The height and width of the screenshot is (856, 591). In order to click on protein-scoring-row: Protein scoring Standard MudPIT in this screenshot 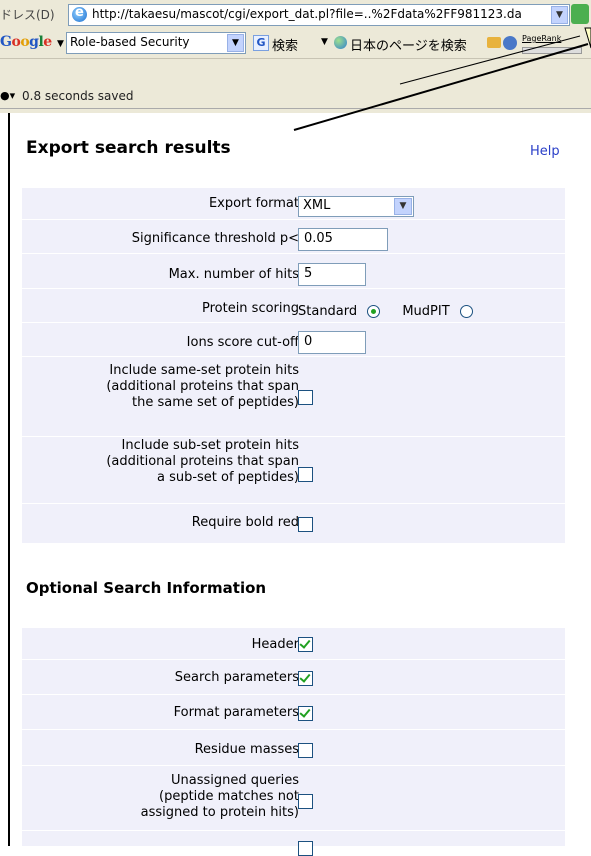, I will do `click(293, 306)`.